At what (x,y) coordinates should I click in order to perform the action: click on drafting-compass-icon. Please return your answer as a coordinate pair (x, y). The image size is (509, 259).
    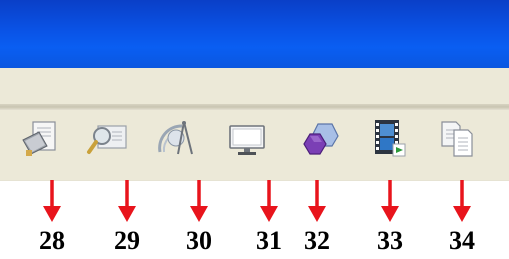
    Looking at the image, I should click on (175, 138).